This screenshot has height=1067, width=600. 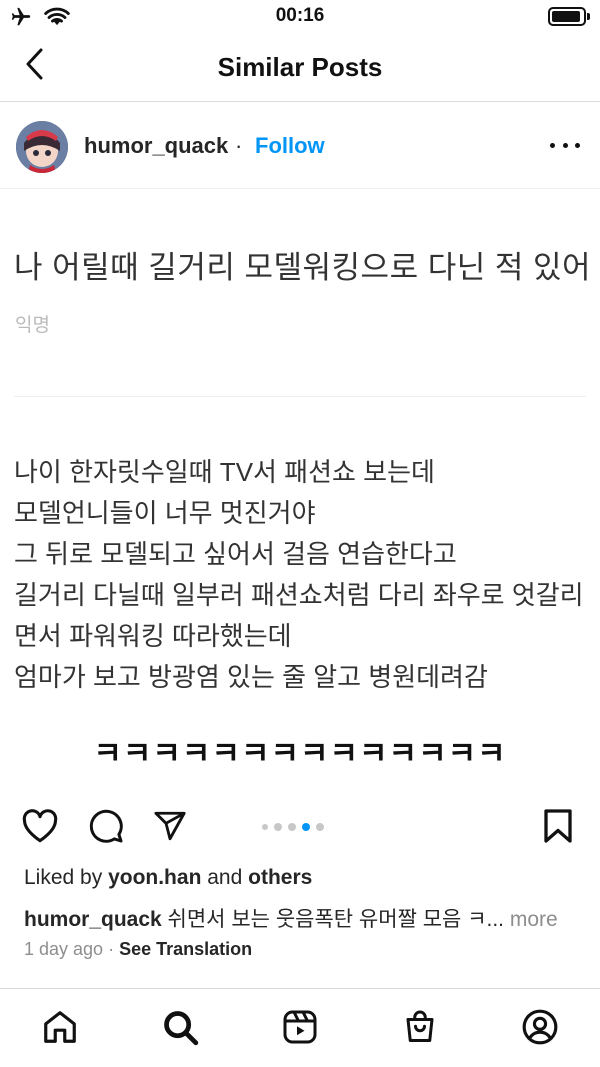 What do you see at coordinates (93, 919) in the screenshot?
I see `caption-username: humor_quack` at bounding box center [93, 919].